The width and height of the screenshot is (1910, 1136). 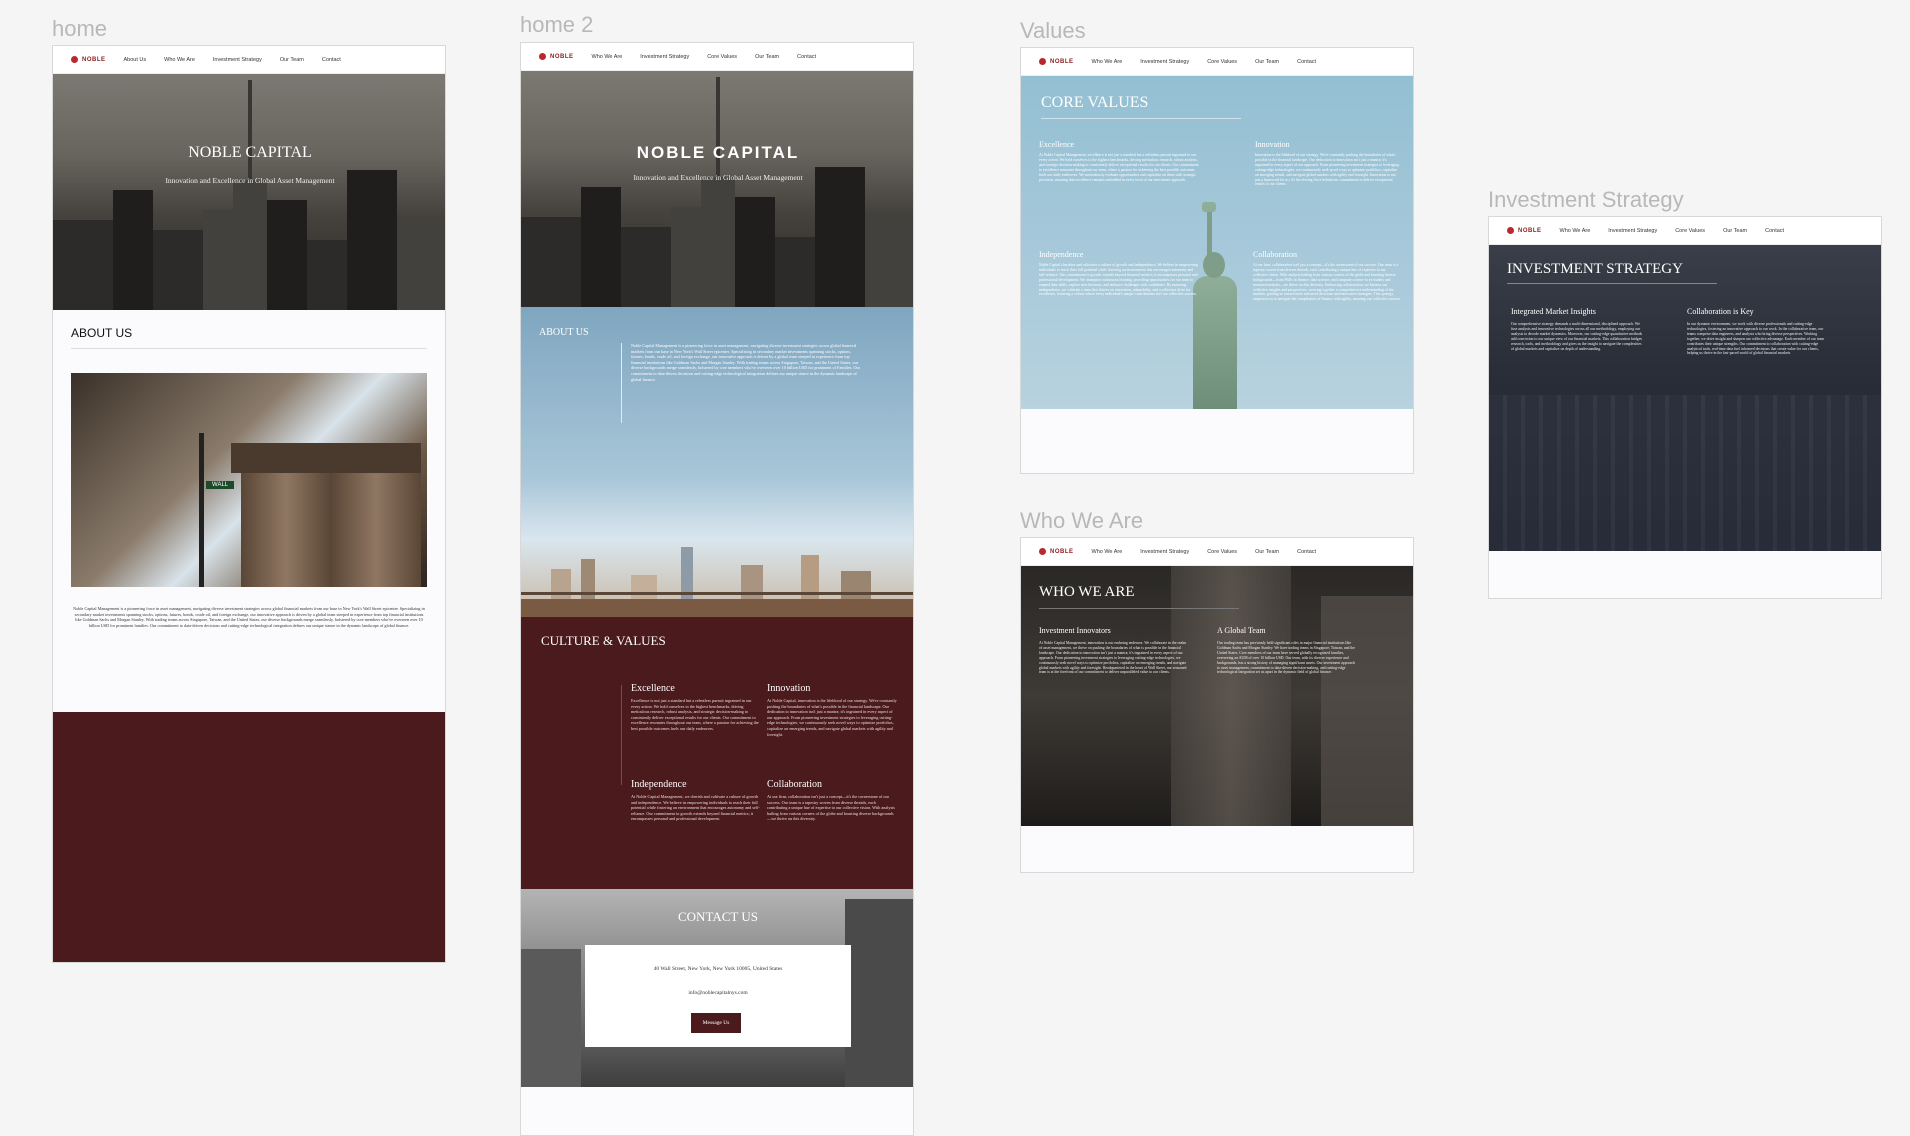 What do you see at coordinates (716, 1023) in the screenshot?
I see `message-us-button: Message Us` at bounding box center [716, 1023].